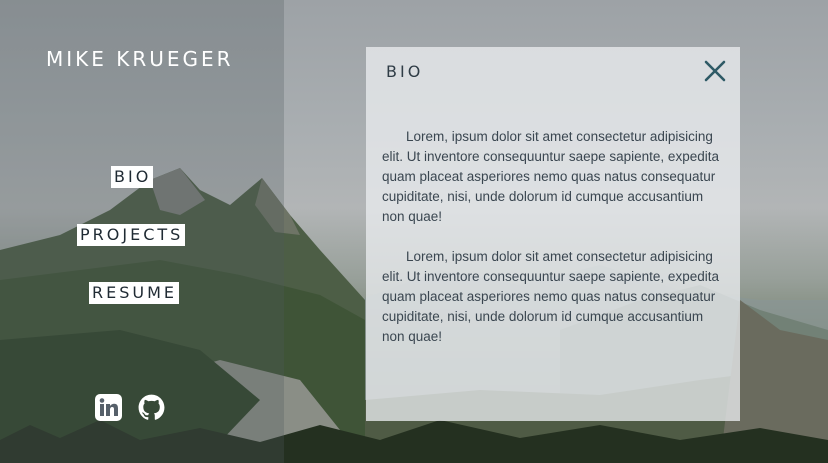  What do you see at coordinates (131, 235) in the screenshot?
I see `nav-item-projects: PROJECTS` at bounding box center [131, 235].